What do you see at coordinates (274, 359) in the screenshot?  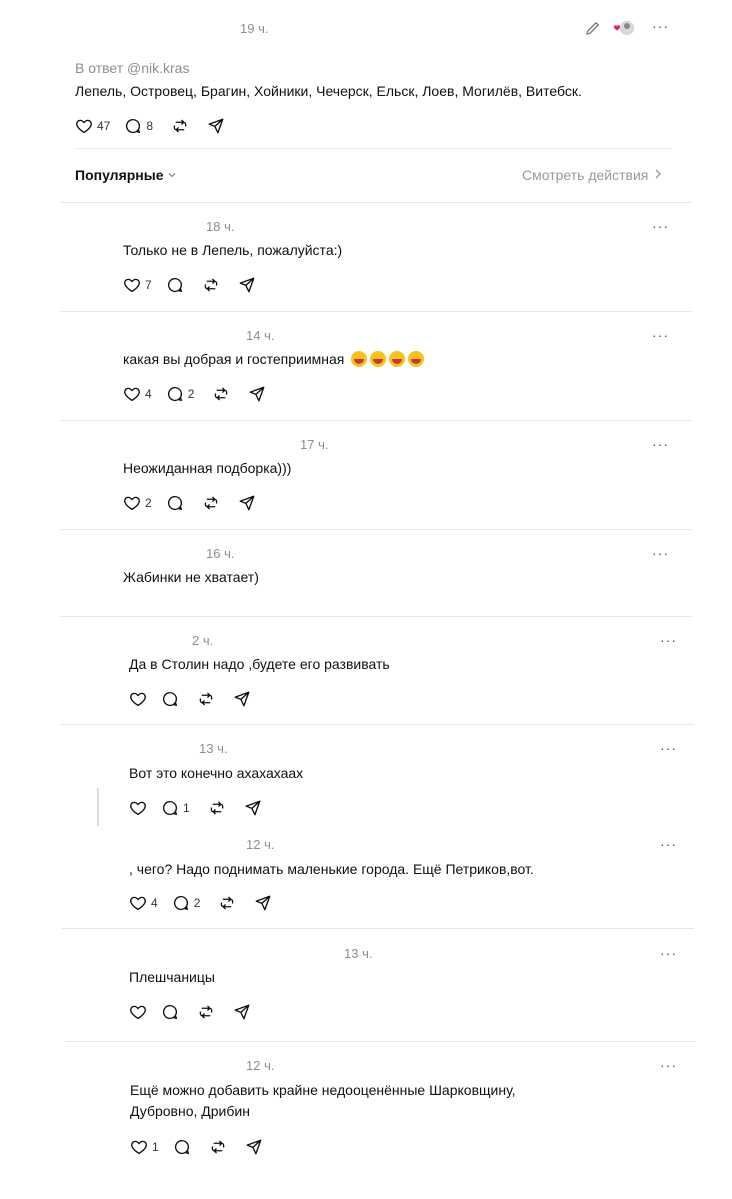 I see `comment-text: какая вы добрая и гостеприимная` at bounding box center [274, 359].